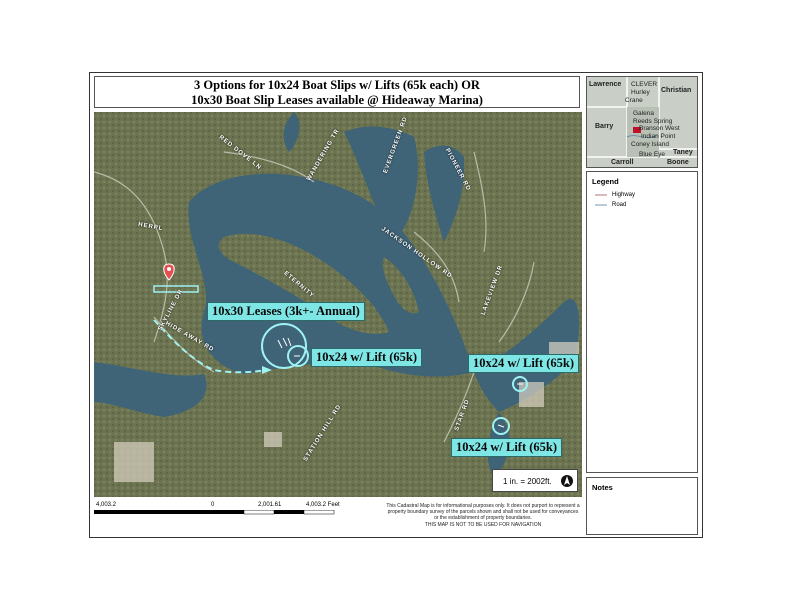 The image size is (792, 612). I want to click on inset-town-indian-point: Indian Point, so click(658, 136).